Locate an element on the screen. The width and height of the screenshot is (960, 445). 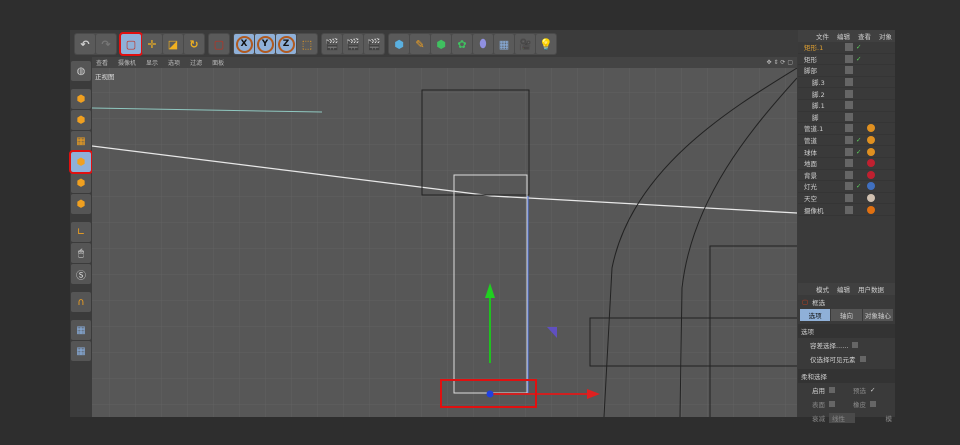
array-icon: ✿ is located at coordinates (462, 44).